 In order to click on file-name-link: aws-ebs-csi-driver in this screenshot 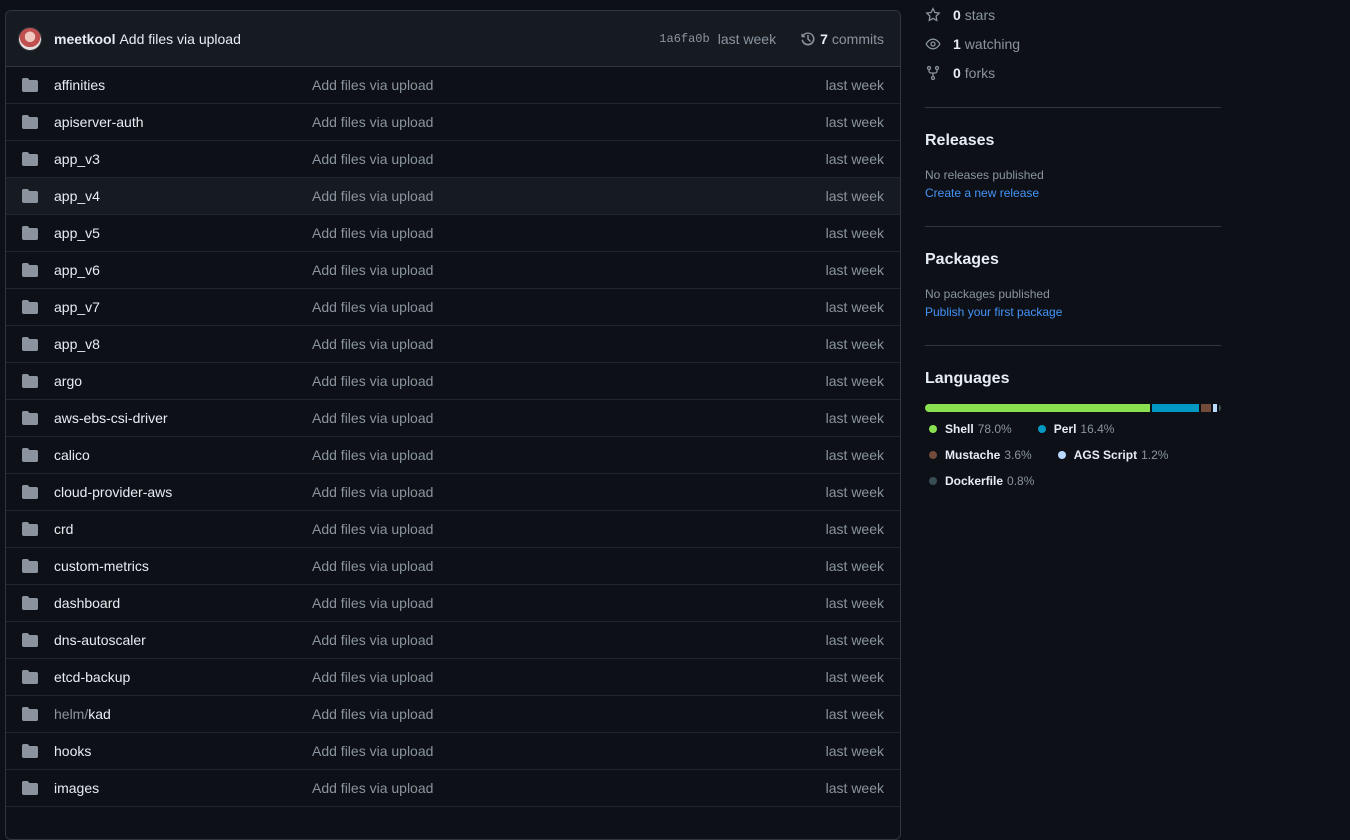, I will do `click(183, 418)`.